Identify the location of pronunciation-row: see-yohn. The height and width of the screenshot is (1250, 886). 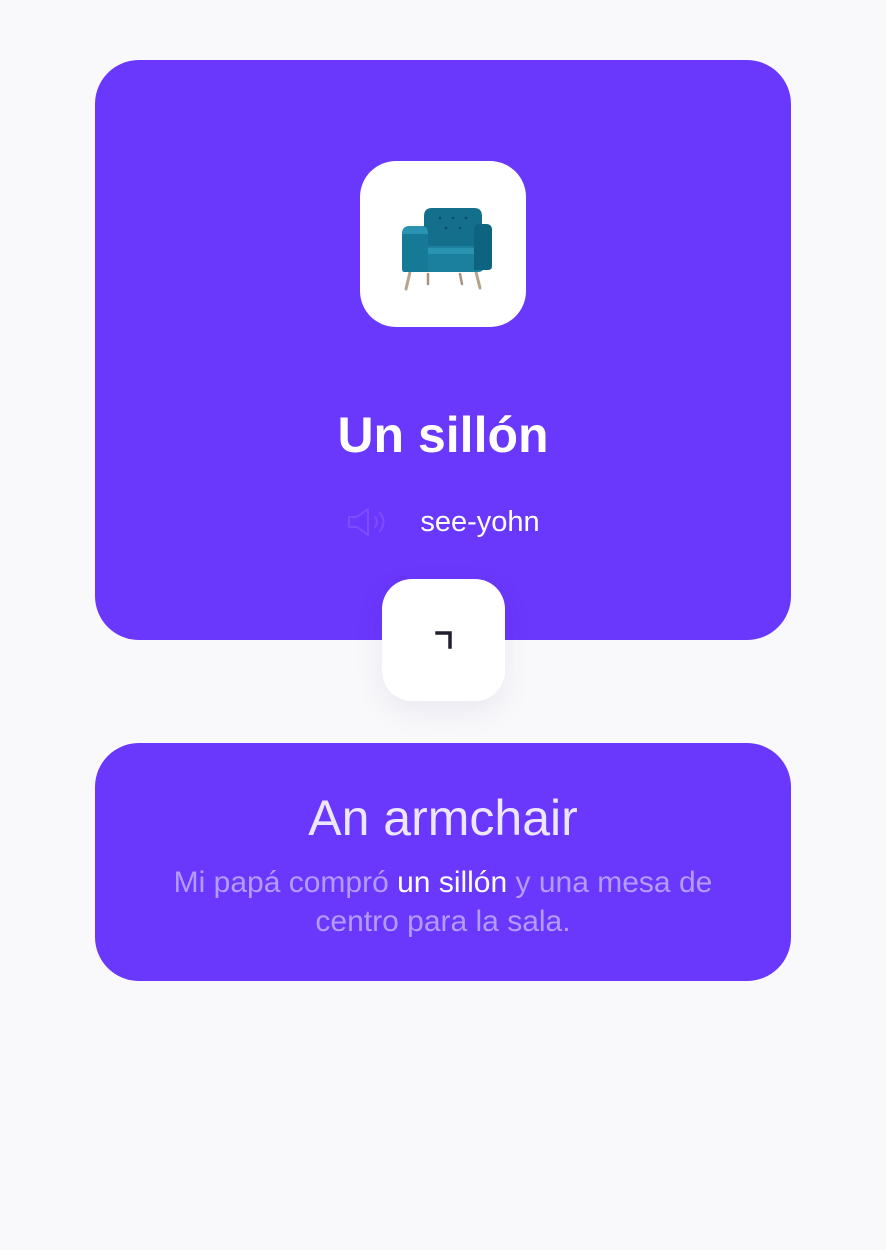
(443, 522).